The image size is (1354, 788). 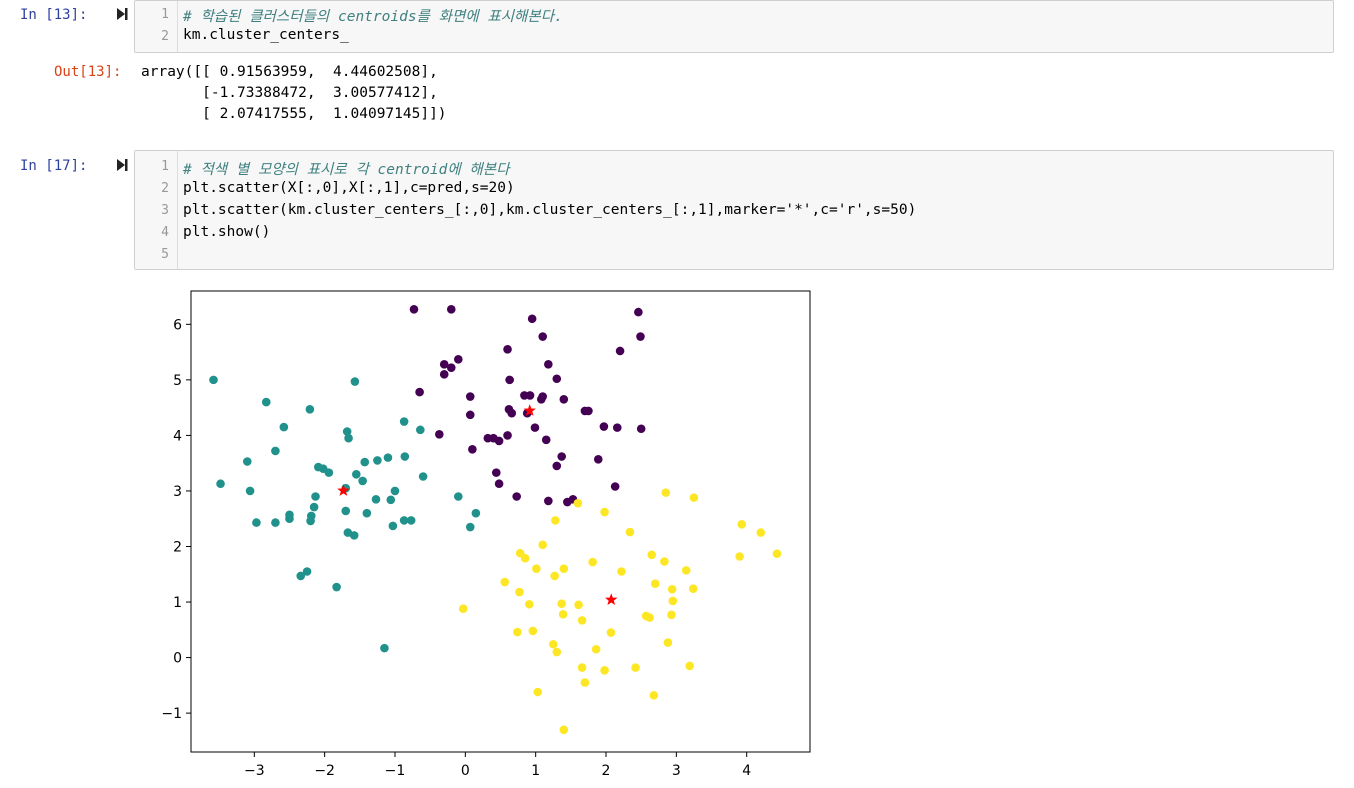 I want to click on x-axis: −3 −2 −1 0 1 2 3 4, so click(x=497, y=765).